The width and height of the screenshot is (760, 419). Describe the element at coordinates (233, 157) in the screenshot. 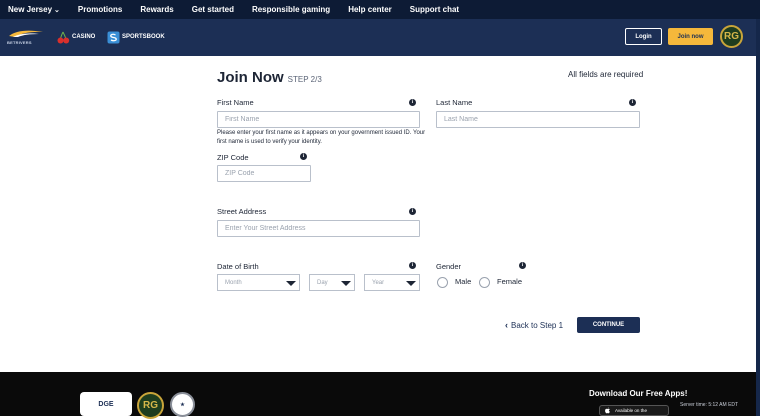

I see `zip-label: ZIP Code` at that location.